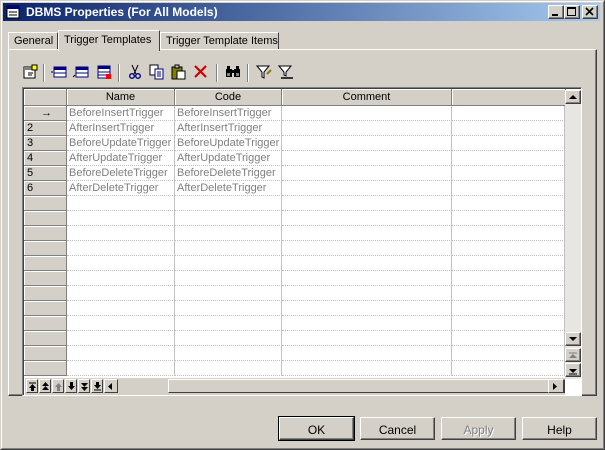 The image size is (605, 450). I want to click on cell-code: AfterUpdateTrigger, so click(228, 158).